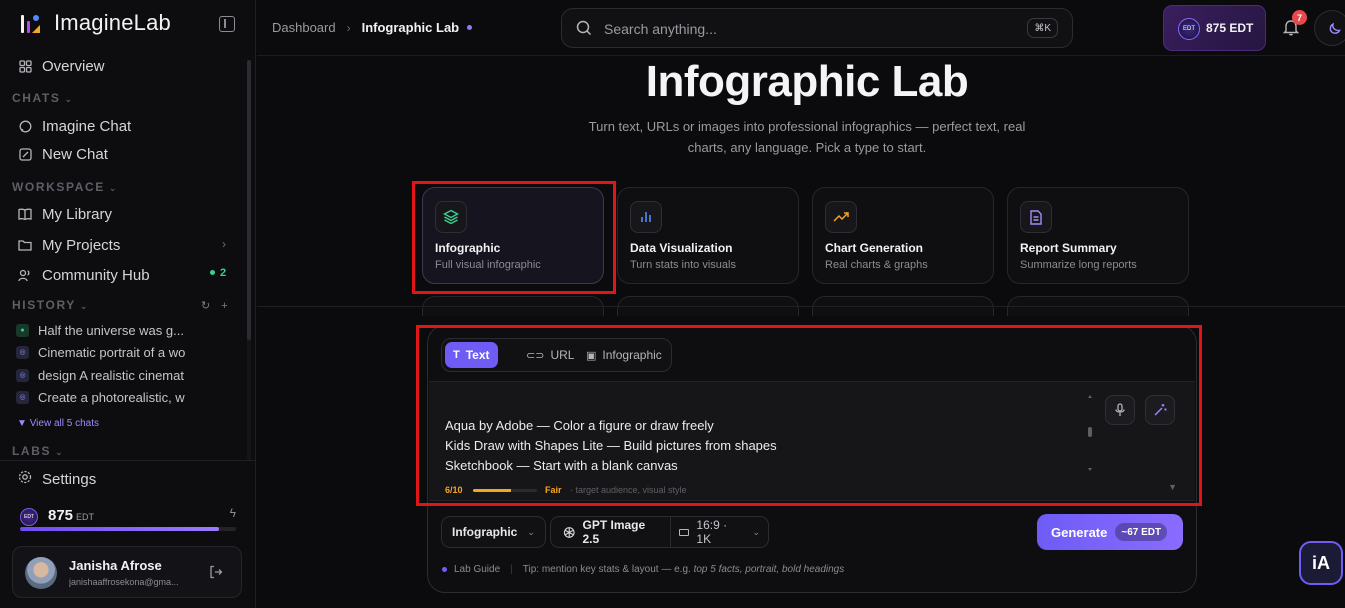 The image size is (1345, 608). What do you see at coordinates (61, 66) in the screenshot?
I see `sidebar-item-overview: Overview` at bounding box center [61, 66].